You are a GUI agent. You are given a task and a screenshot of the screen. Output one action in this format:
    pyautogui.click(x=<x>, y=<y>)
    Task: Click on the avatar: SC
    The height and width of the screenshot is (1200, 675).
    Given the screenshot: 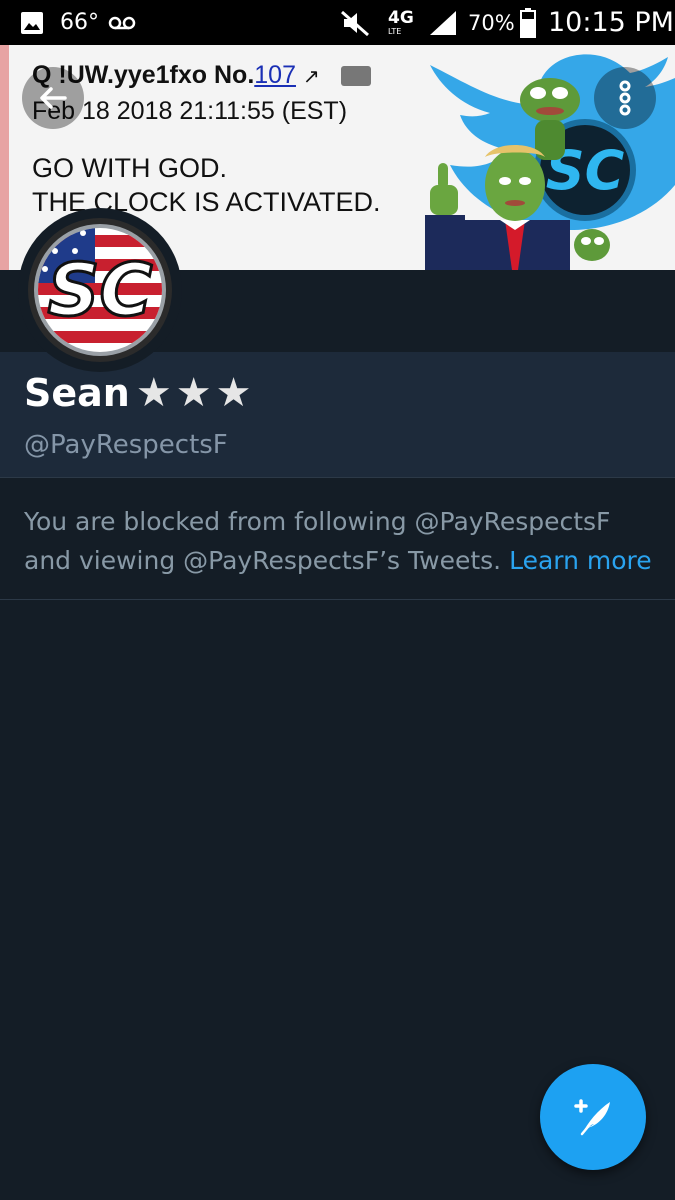 What is the action you would take?
    pyautogui.click(x=100, y=290)
    